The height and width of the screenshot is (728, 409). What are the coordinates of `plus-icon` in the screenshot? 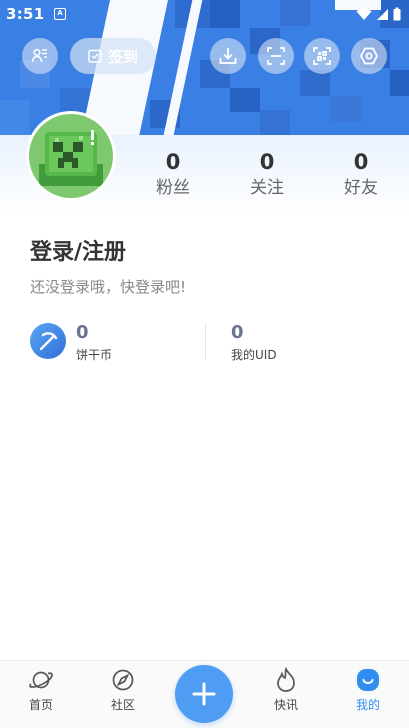 It's located at (204, 694).